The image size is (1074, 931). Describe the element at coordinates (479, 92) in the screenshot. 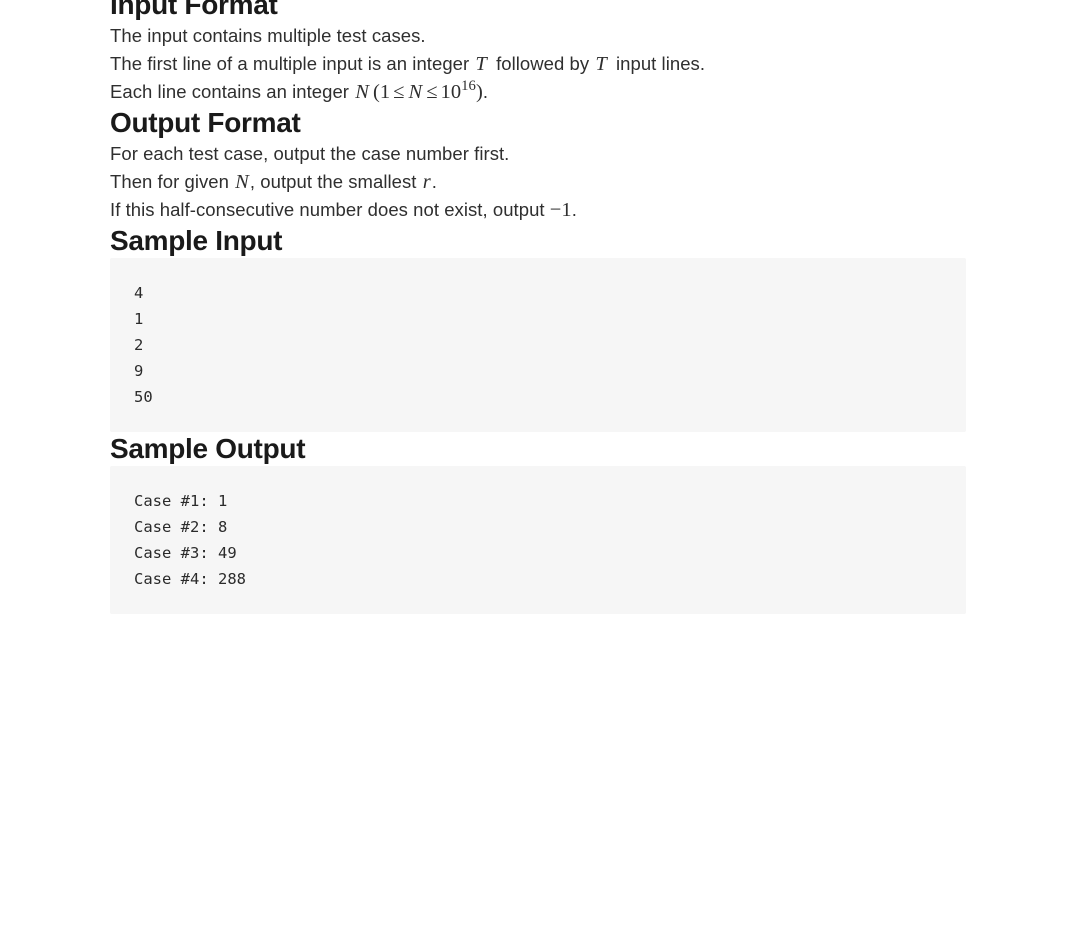

I see `math-paren-close: )` at that location.